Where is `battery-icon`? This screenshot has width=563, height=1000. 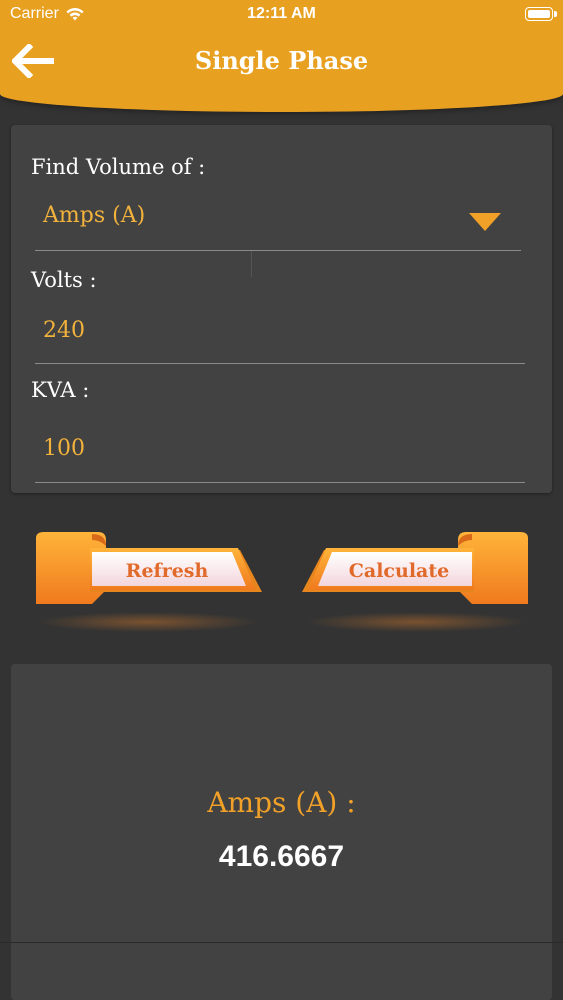
battery-icon is located at coordinates (541, 14).